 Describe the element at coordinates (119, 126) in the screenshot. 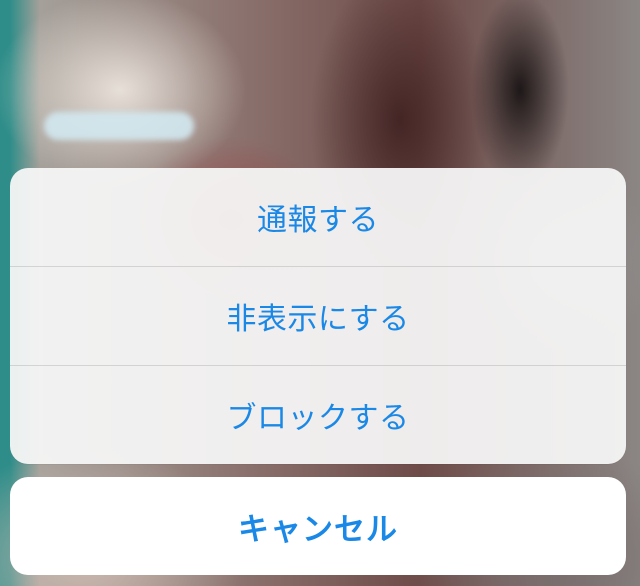

I see `blurred-background-chip` at that location.